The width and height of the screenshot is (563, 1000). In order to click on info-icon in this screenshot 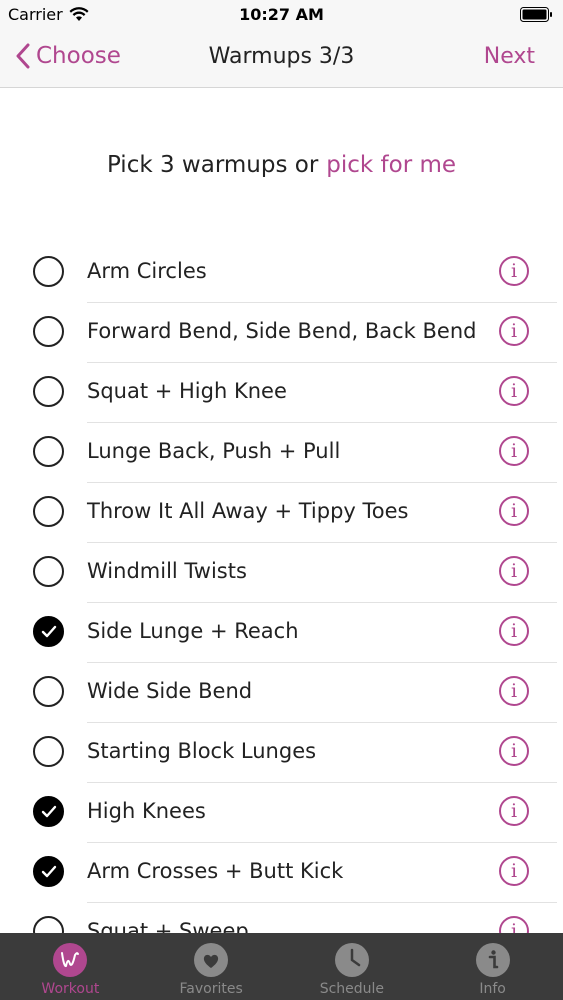, I will do `click(493, 960)`.